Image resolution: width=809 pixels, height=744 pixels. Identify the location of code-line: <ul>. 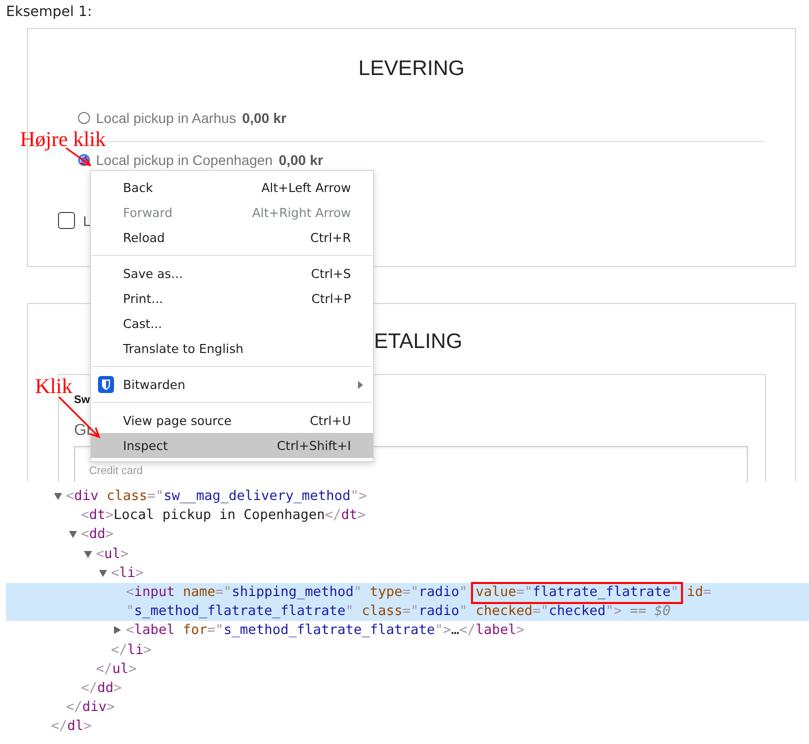
(112, 554).